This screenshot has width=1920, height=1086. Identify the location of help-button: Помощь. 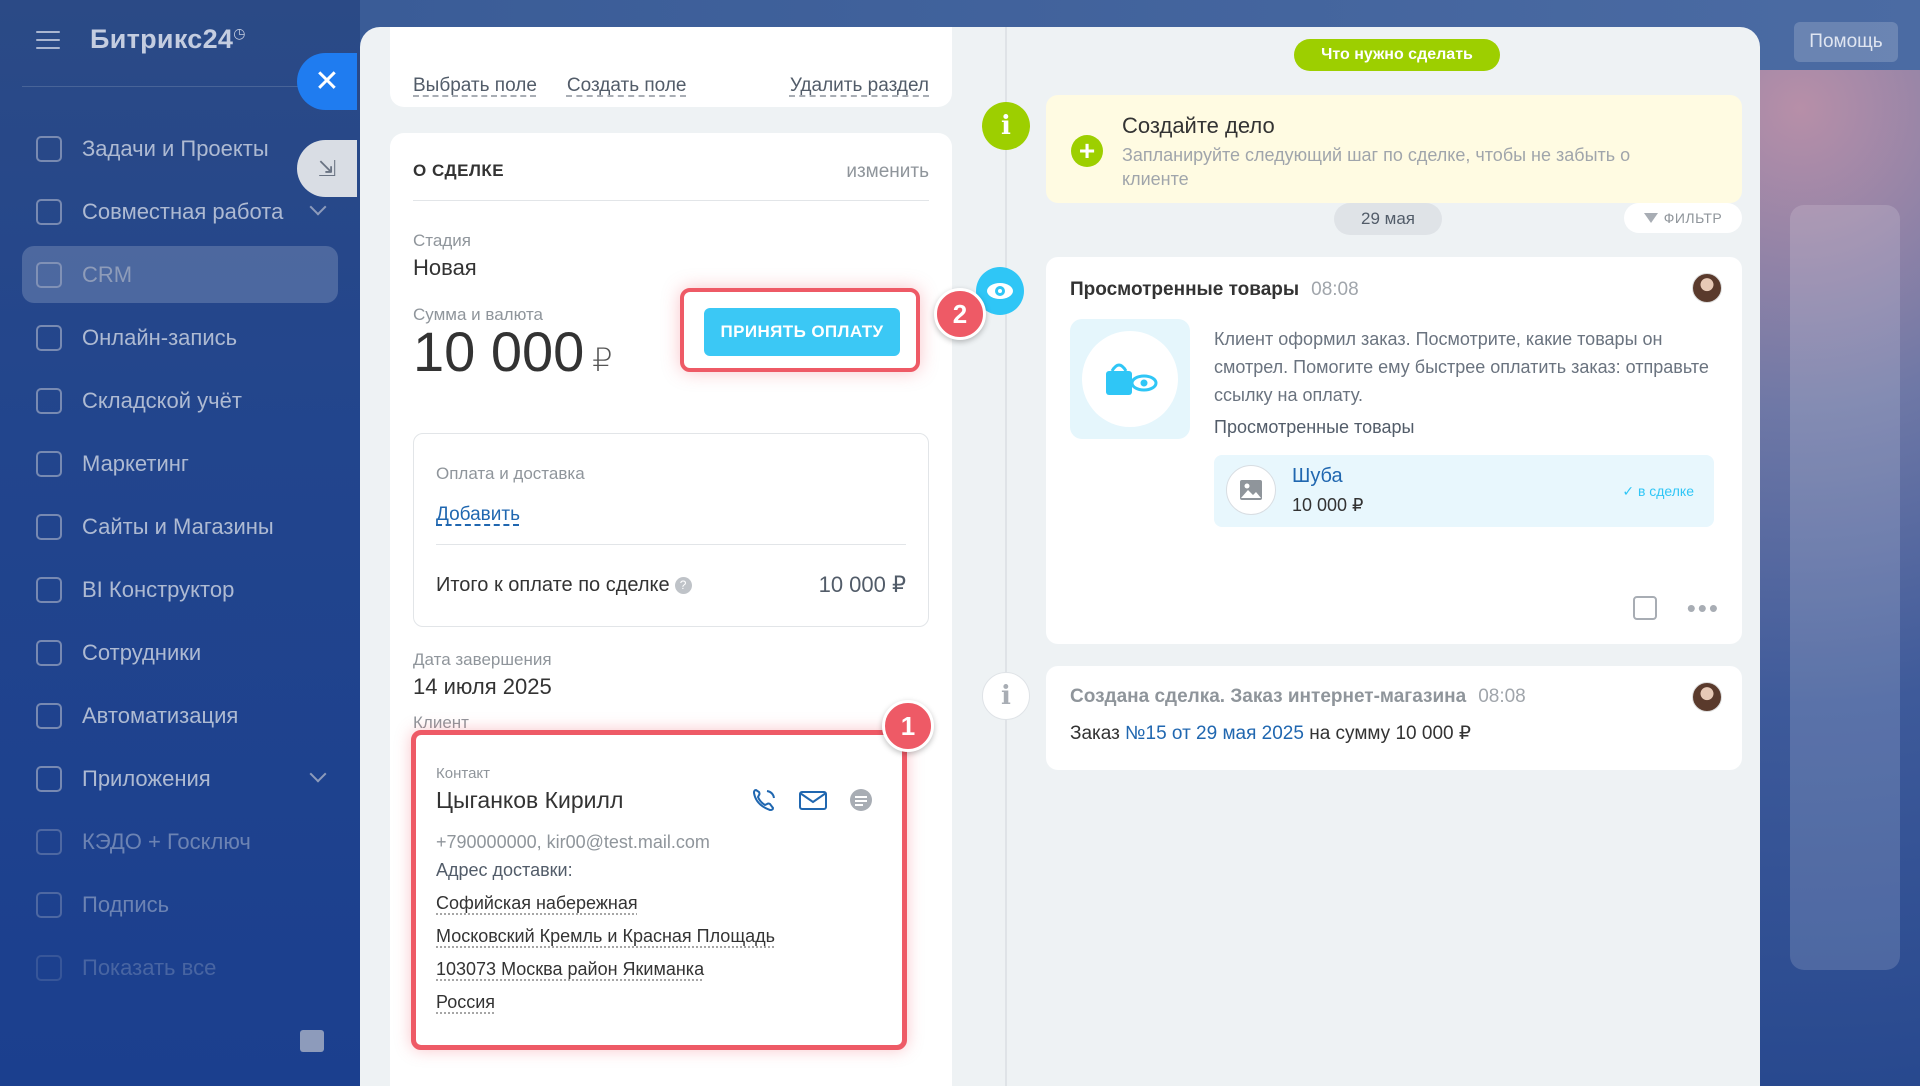
(1846, 42).